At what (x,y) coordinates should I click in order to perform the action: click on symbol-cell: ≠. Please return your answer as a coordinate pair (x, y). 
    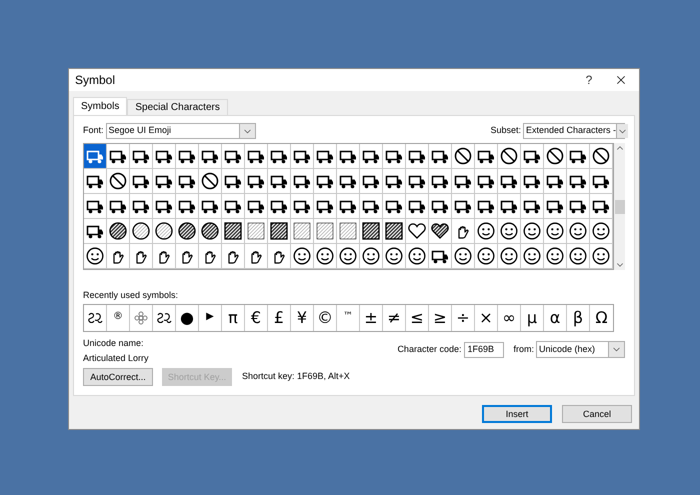
    Looking at the image, I should click on (394, 318).